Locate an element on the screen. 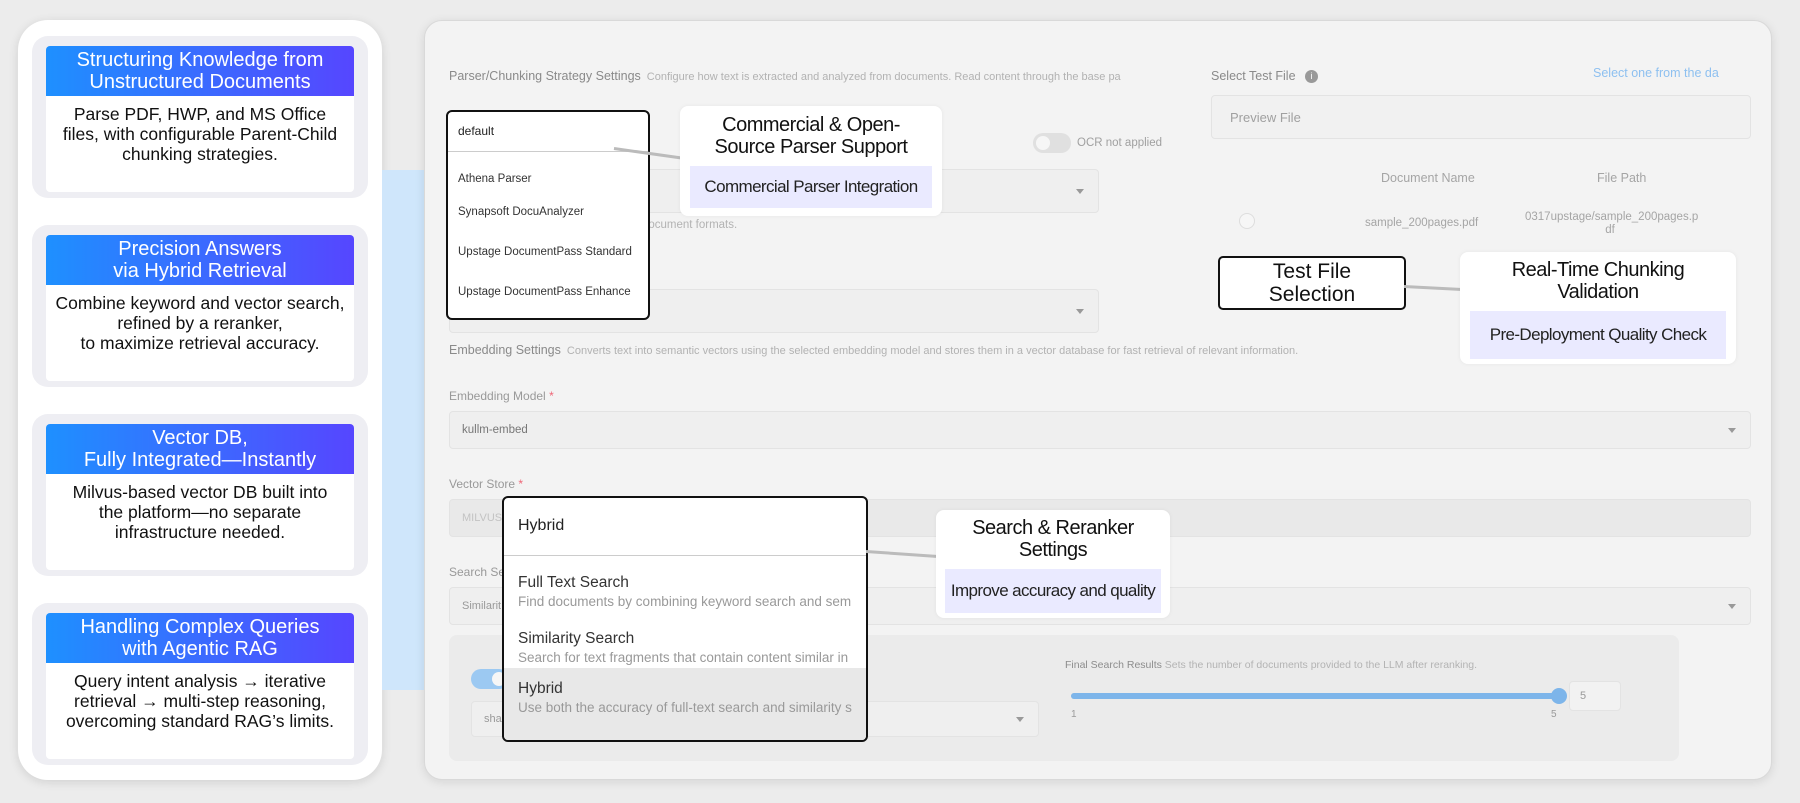 Image resolution: width=1800 pixels, height=803 pixels. parser-option-athena: Athena Parser is located at coordinates (548, 172).